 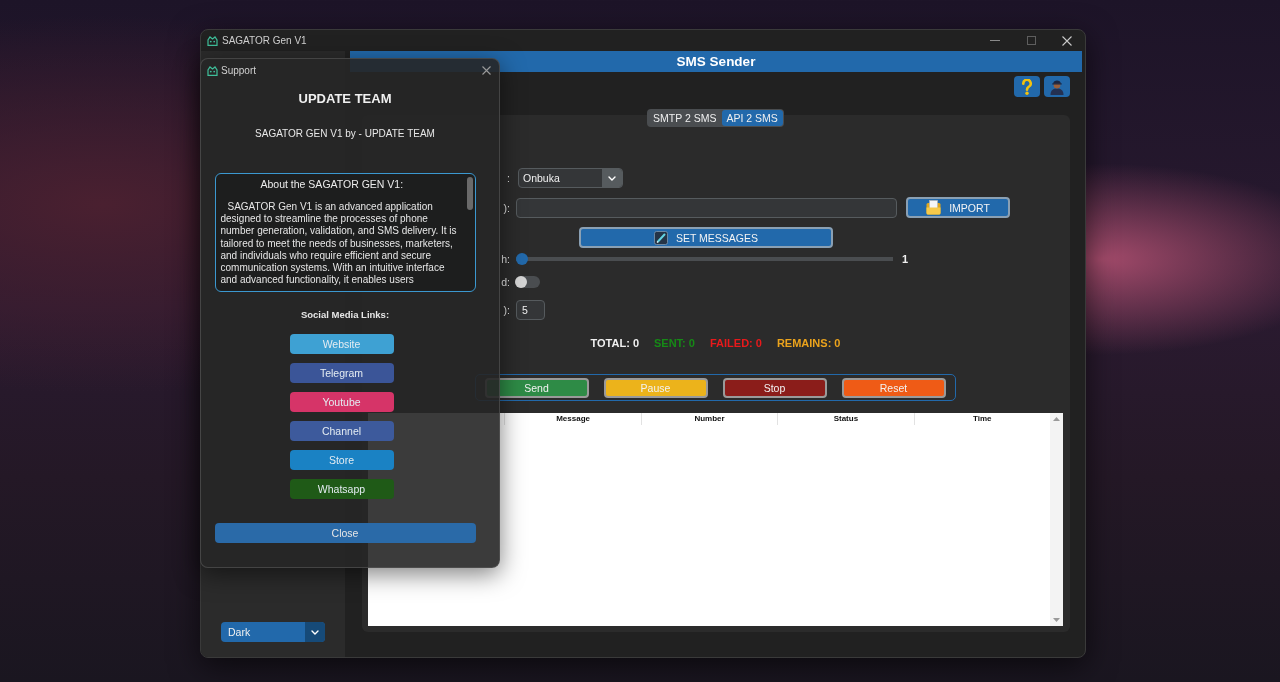 I want to click on about-heading: About the SAGATOR GEN V1:, so click(x=332, y=184).